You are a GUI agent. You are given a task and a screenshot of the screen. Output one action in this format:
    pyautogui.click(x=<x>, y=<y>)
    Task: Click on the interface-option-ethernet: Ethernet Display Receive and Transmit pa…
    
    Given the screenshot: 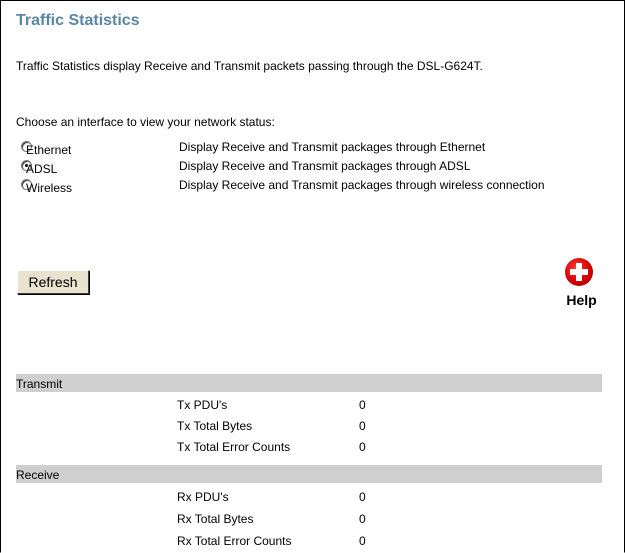 What is the action you would take?
    pyautogui.click(x=311, y=148)
    